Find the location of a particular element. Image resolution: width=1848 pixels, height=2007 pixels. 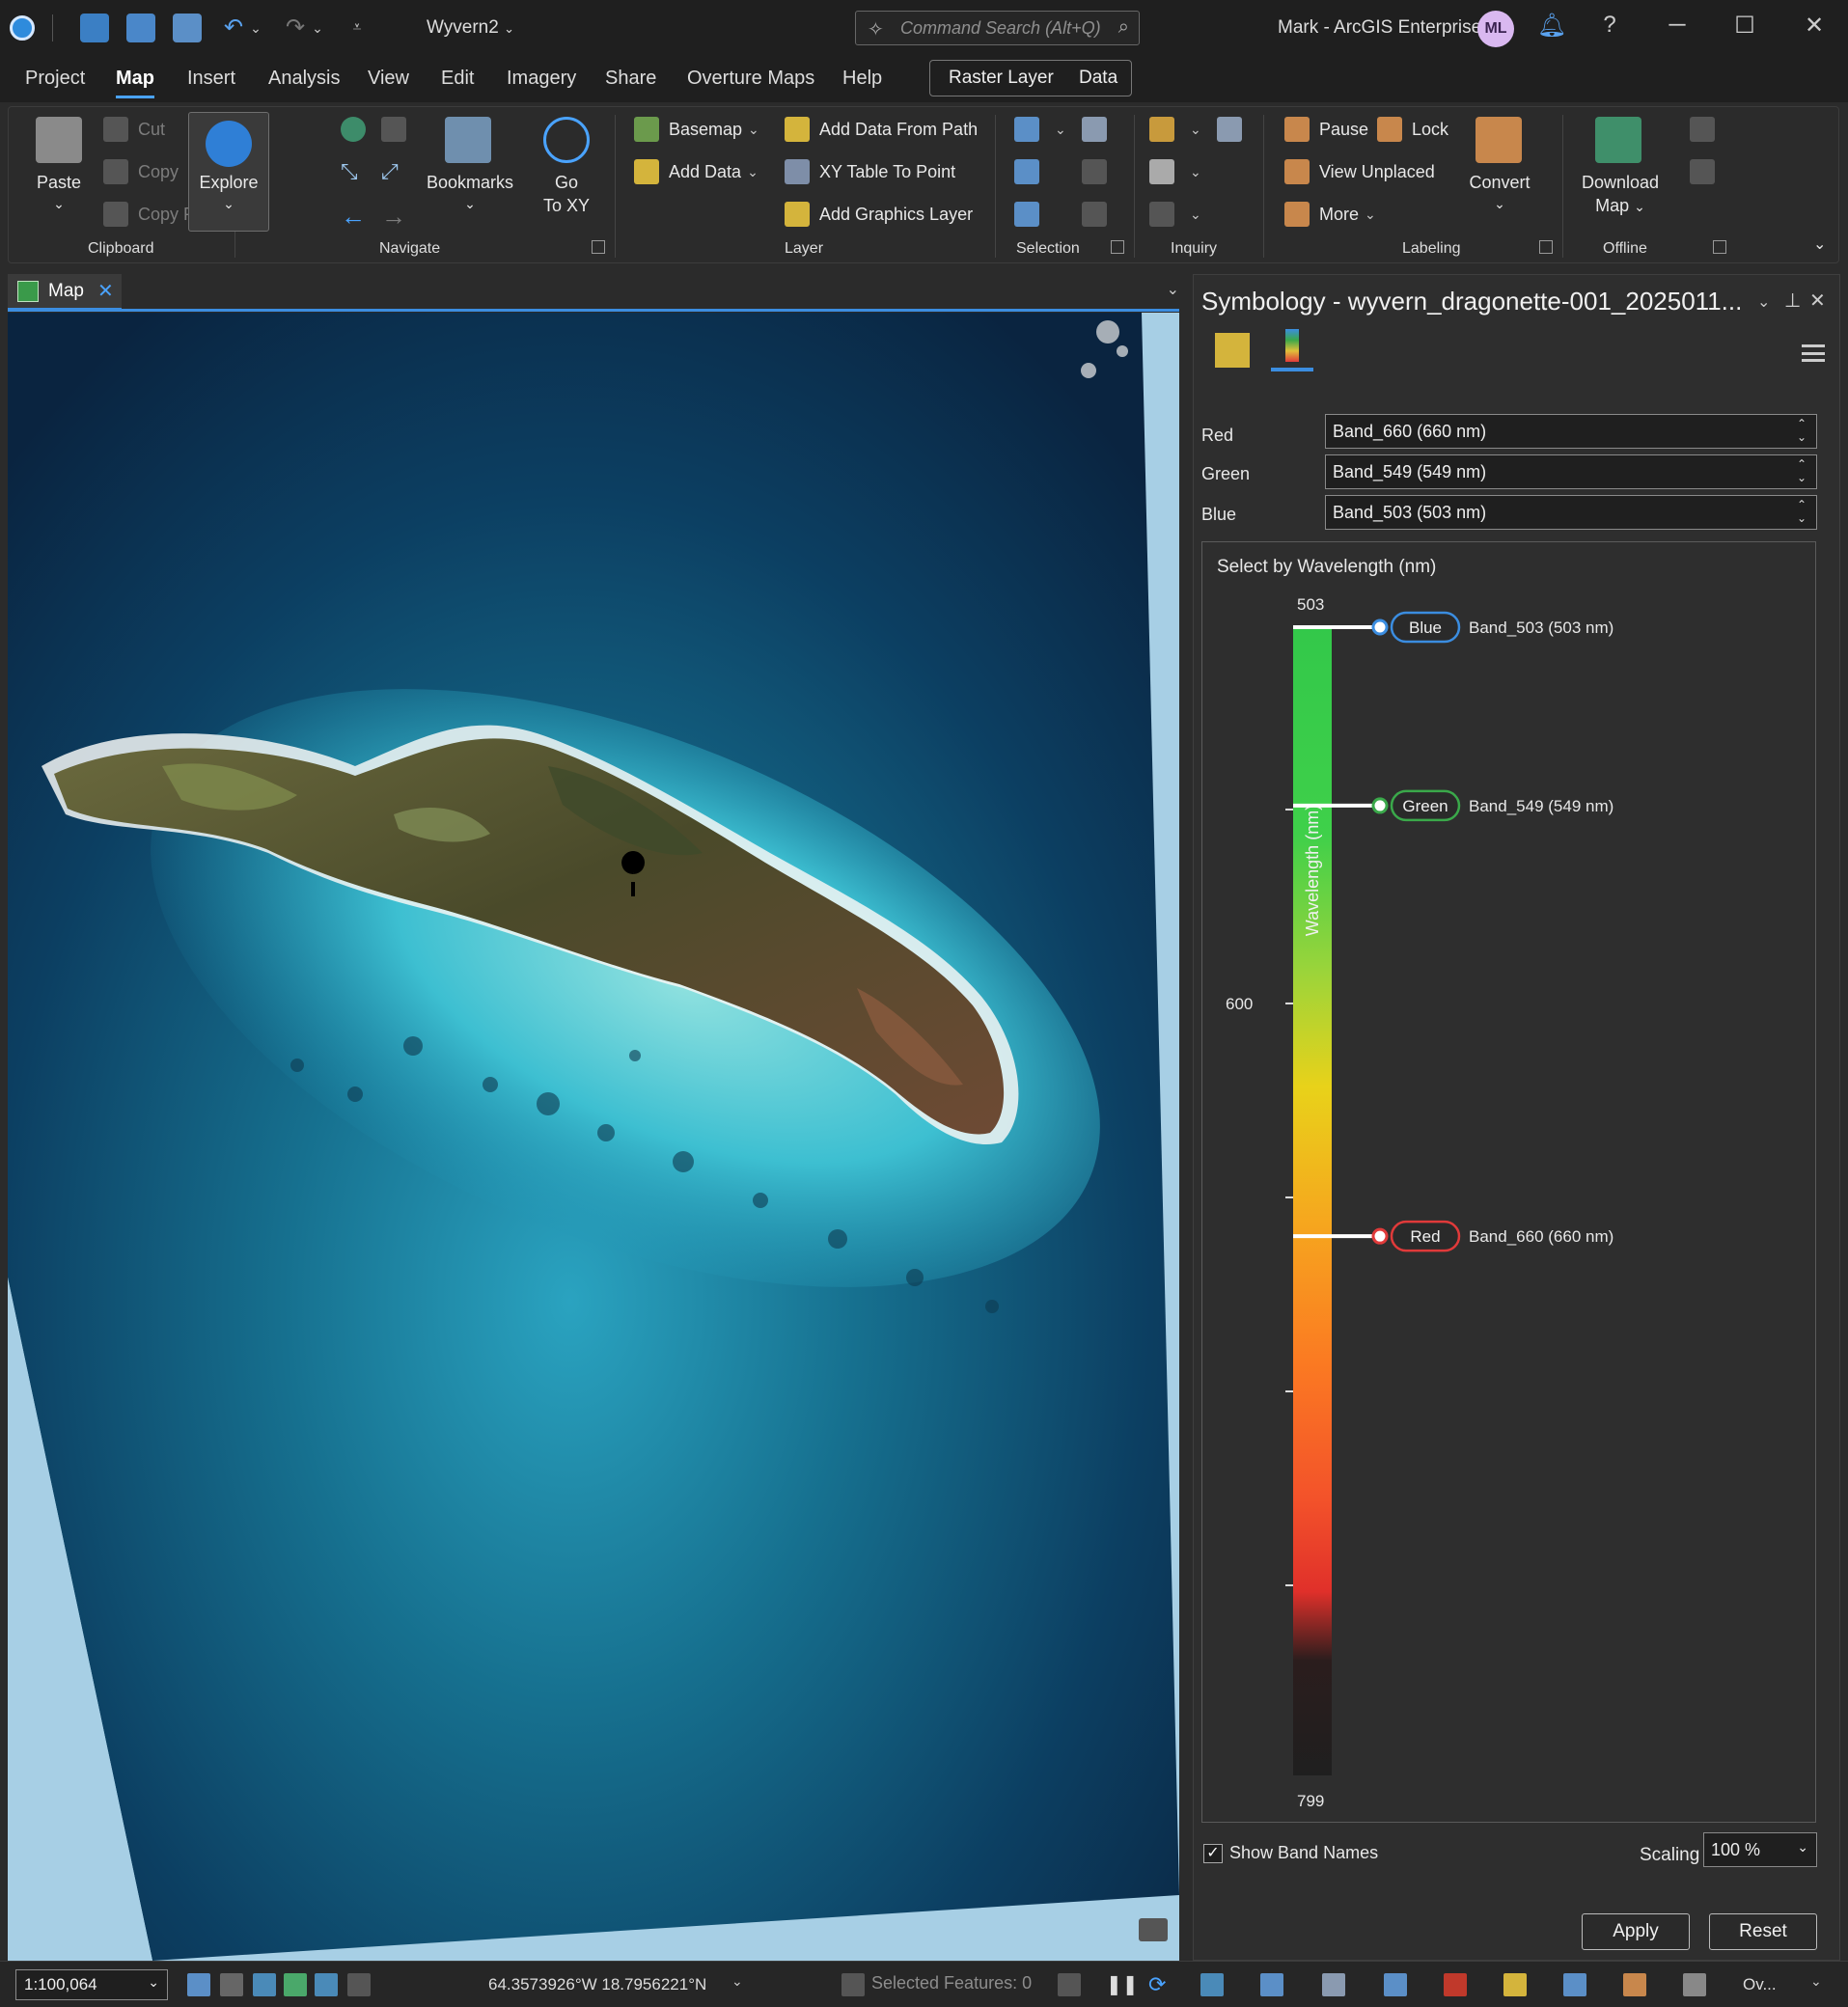

locate-button is located at coordinates (1234, 129).